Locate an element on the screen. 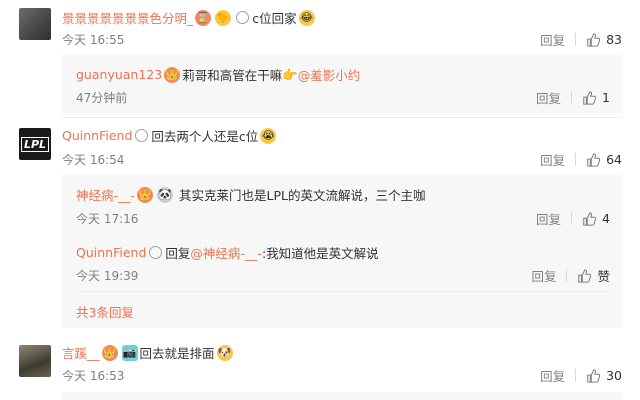  reply-username: QuinnFiend is located at coordinates (111, 252).